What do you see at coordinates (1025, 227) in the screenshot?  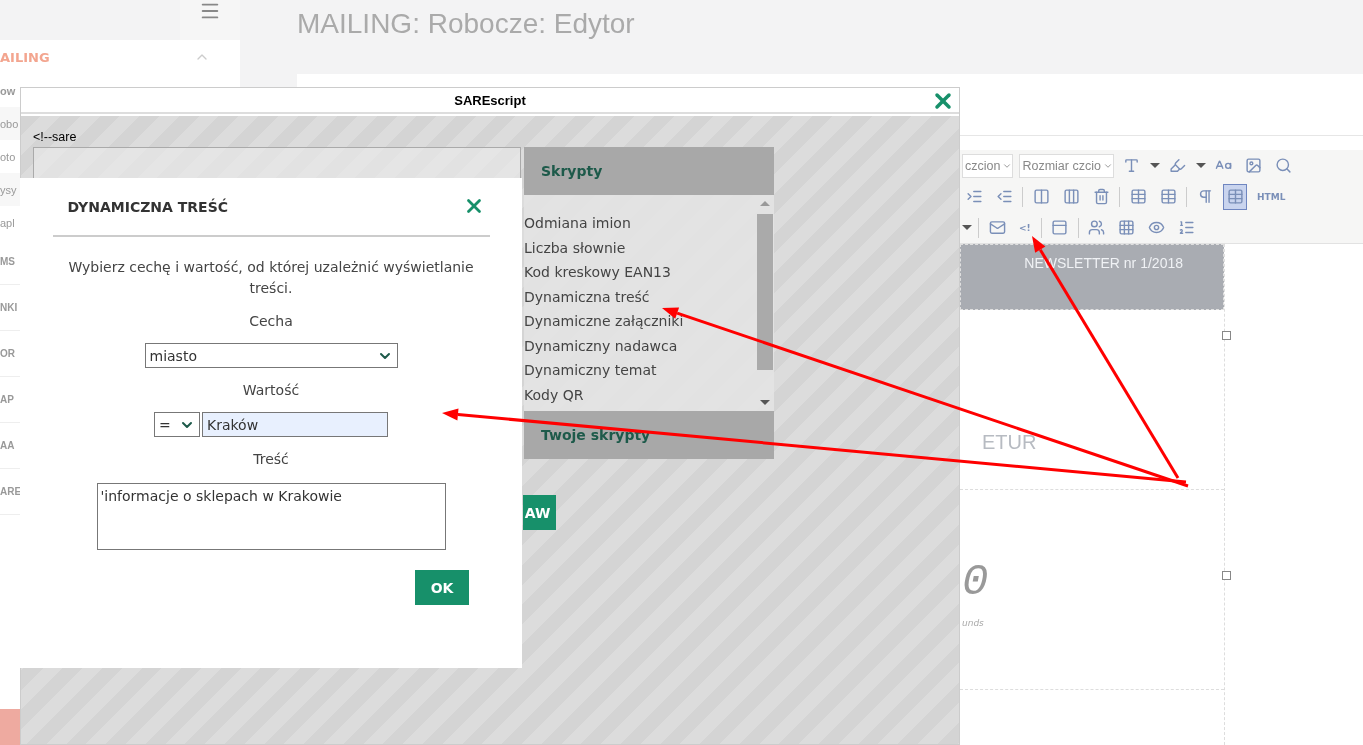 I see `toolbar-button: <!` at bounding box center [1025, 227].